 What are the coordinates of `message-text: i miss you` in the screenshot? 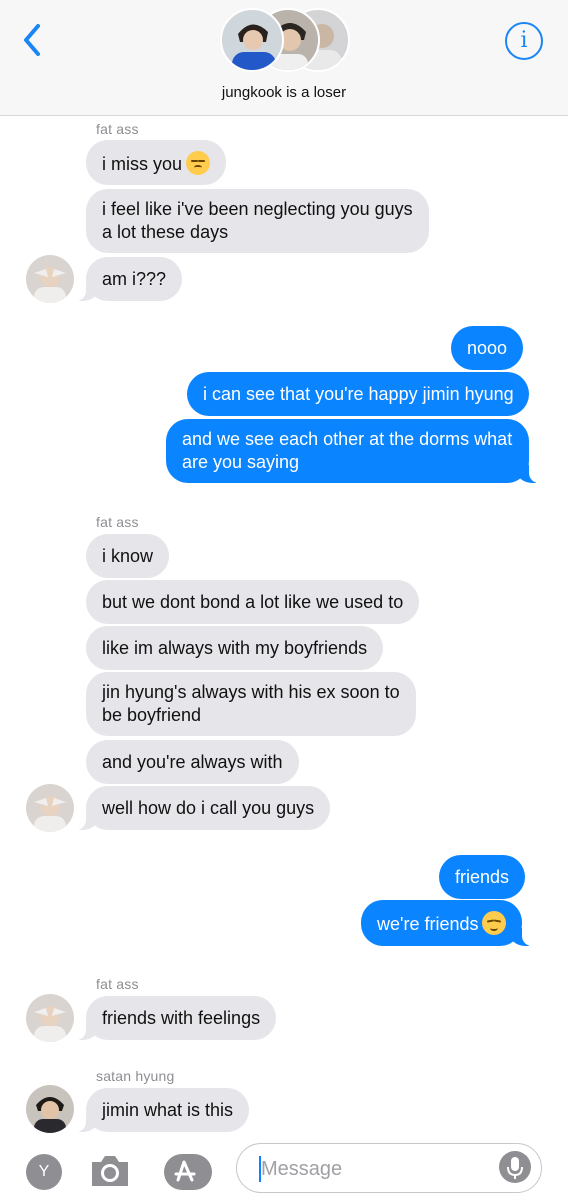 It's located at (142, 164).